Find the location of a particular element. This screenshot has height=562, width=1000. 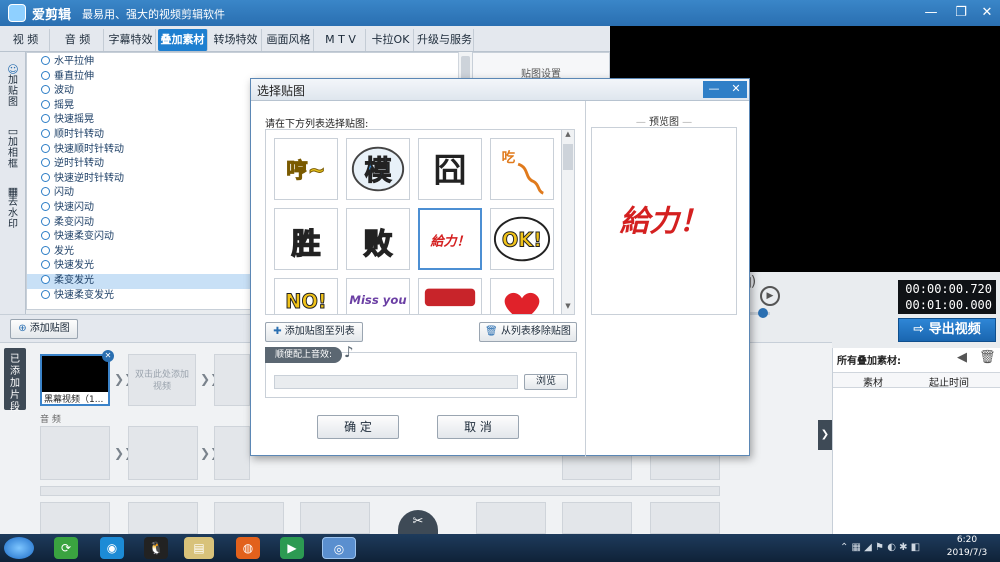

add-sticker-to-list-button: ✚ 添加贴图至列表 is located at coordinates (314, 332).